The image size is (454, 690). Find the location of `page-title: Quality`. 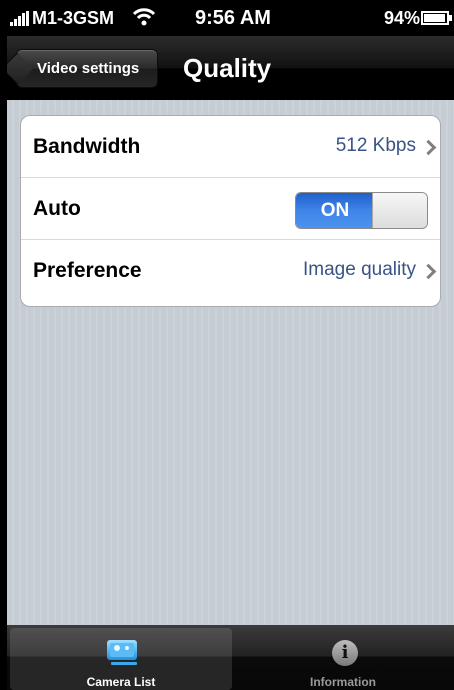

page-title: Quality is located at coordinates (227, 68).